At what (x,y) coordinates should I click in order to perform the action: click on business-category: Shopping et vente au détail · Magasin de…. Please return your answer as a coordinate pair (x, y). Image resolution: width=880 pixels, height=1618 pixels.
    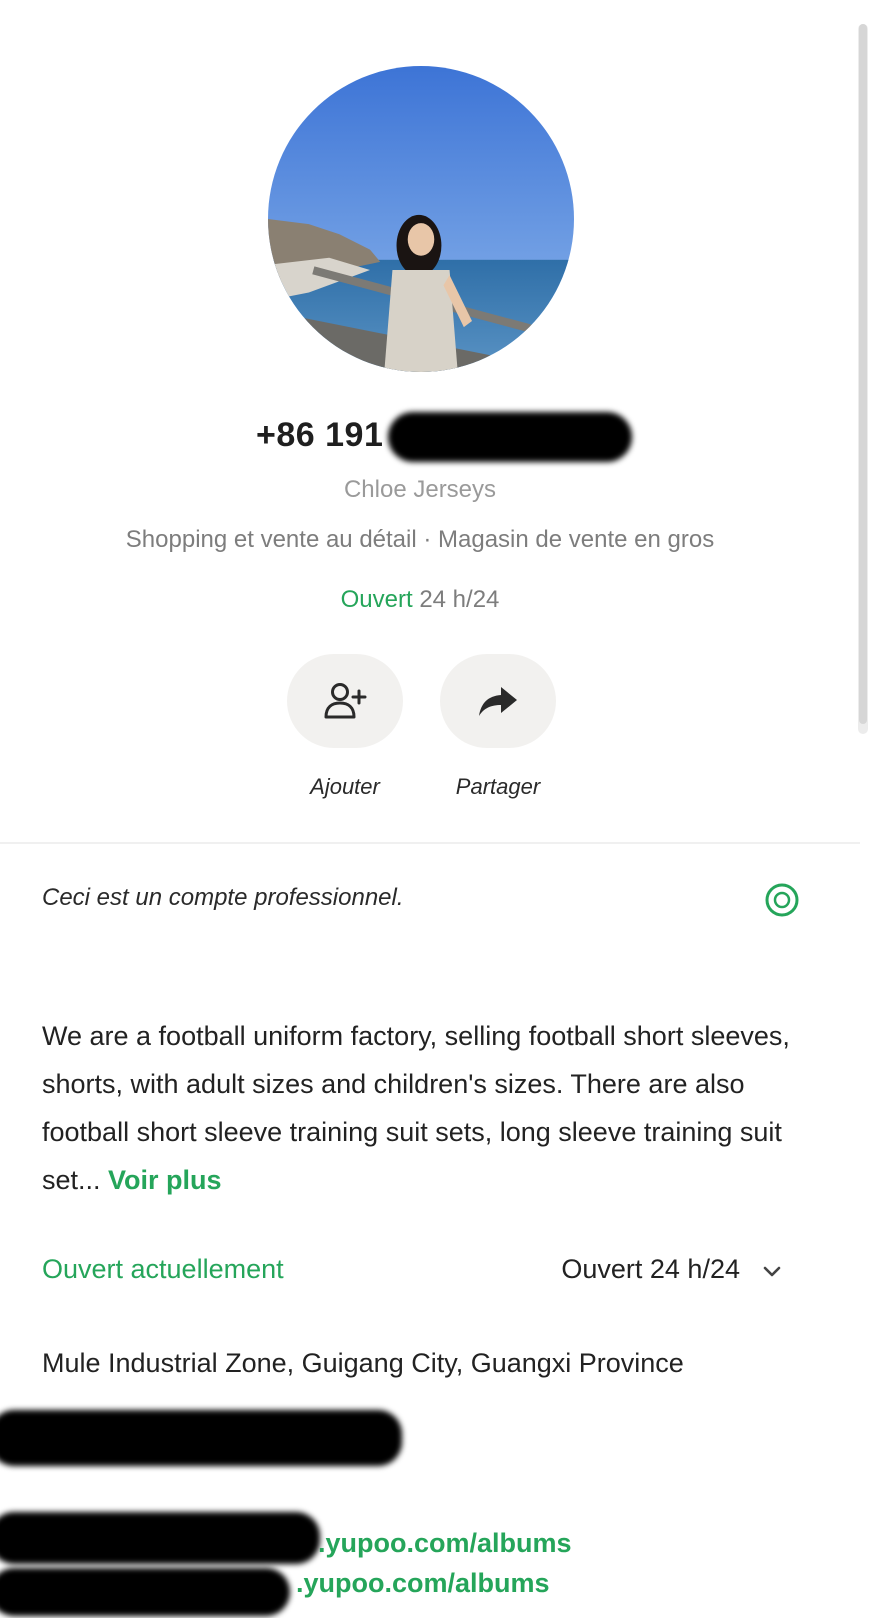
    Looking at the image, I should click on (420, 539).